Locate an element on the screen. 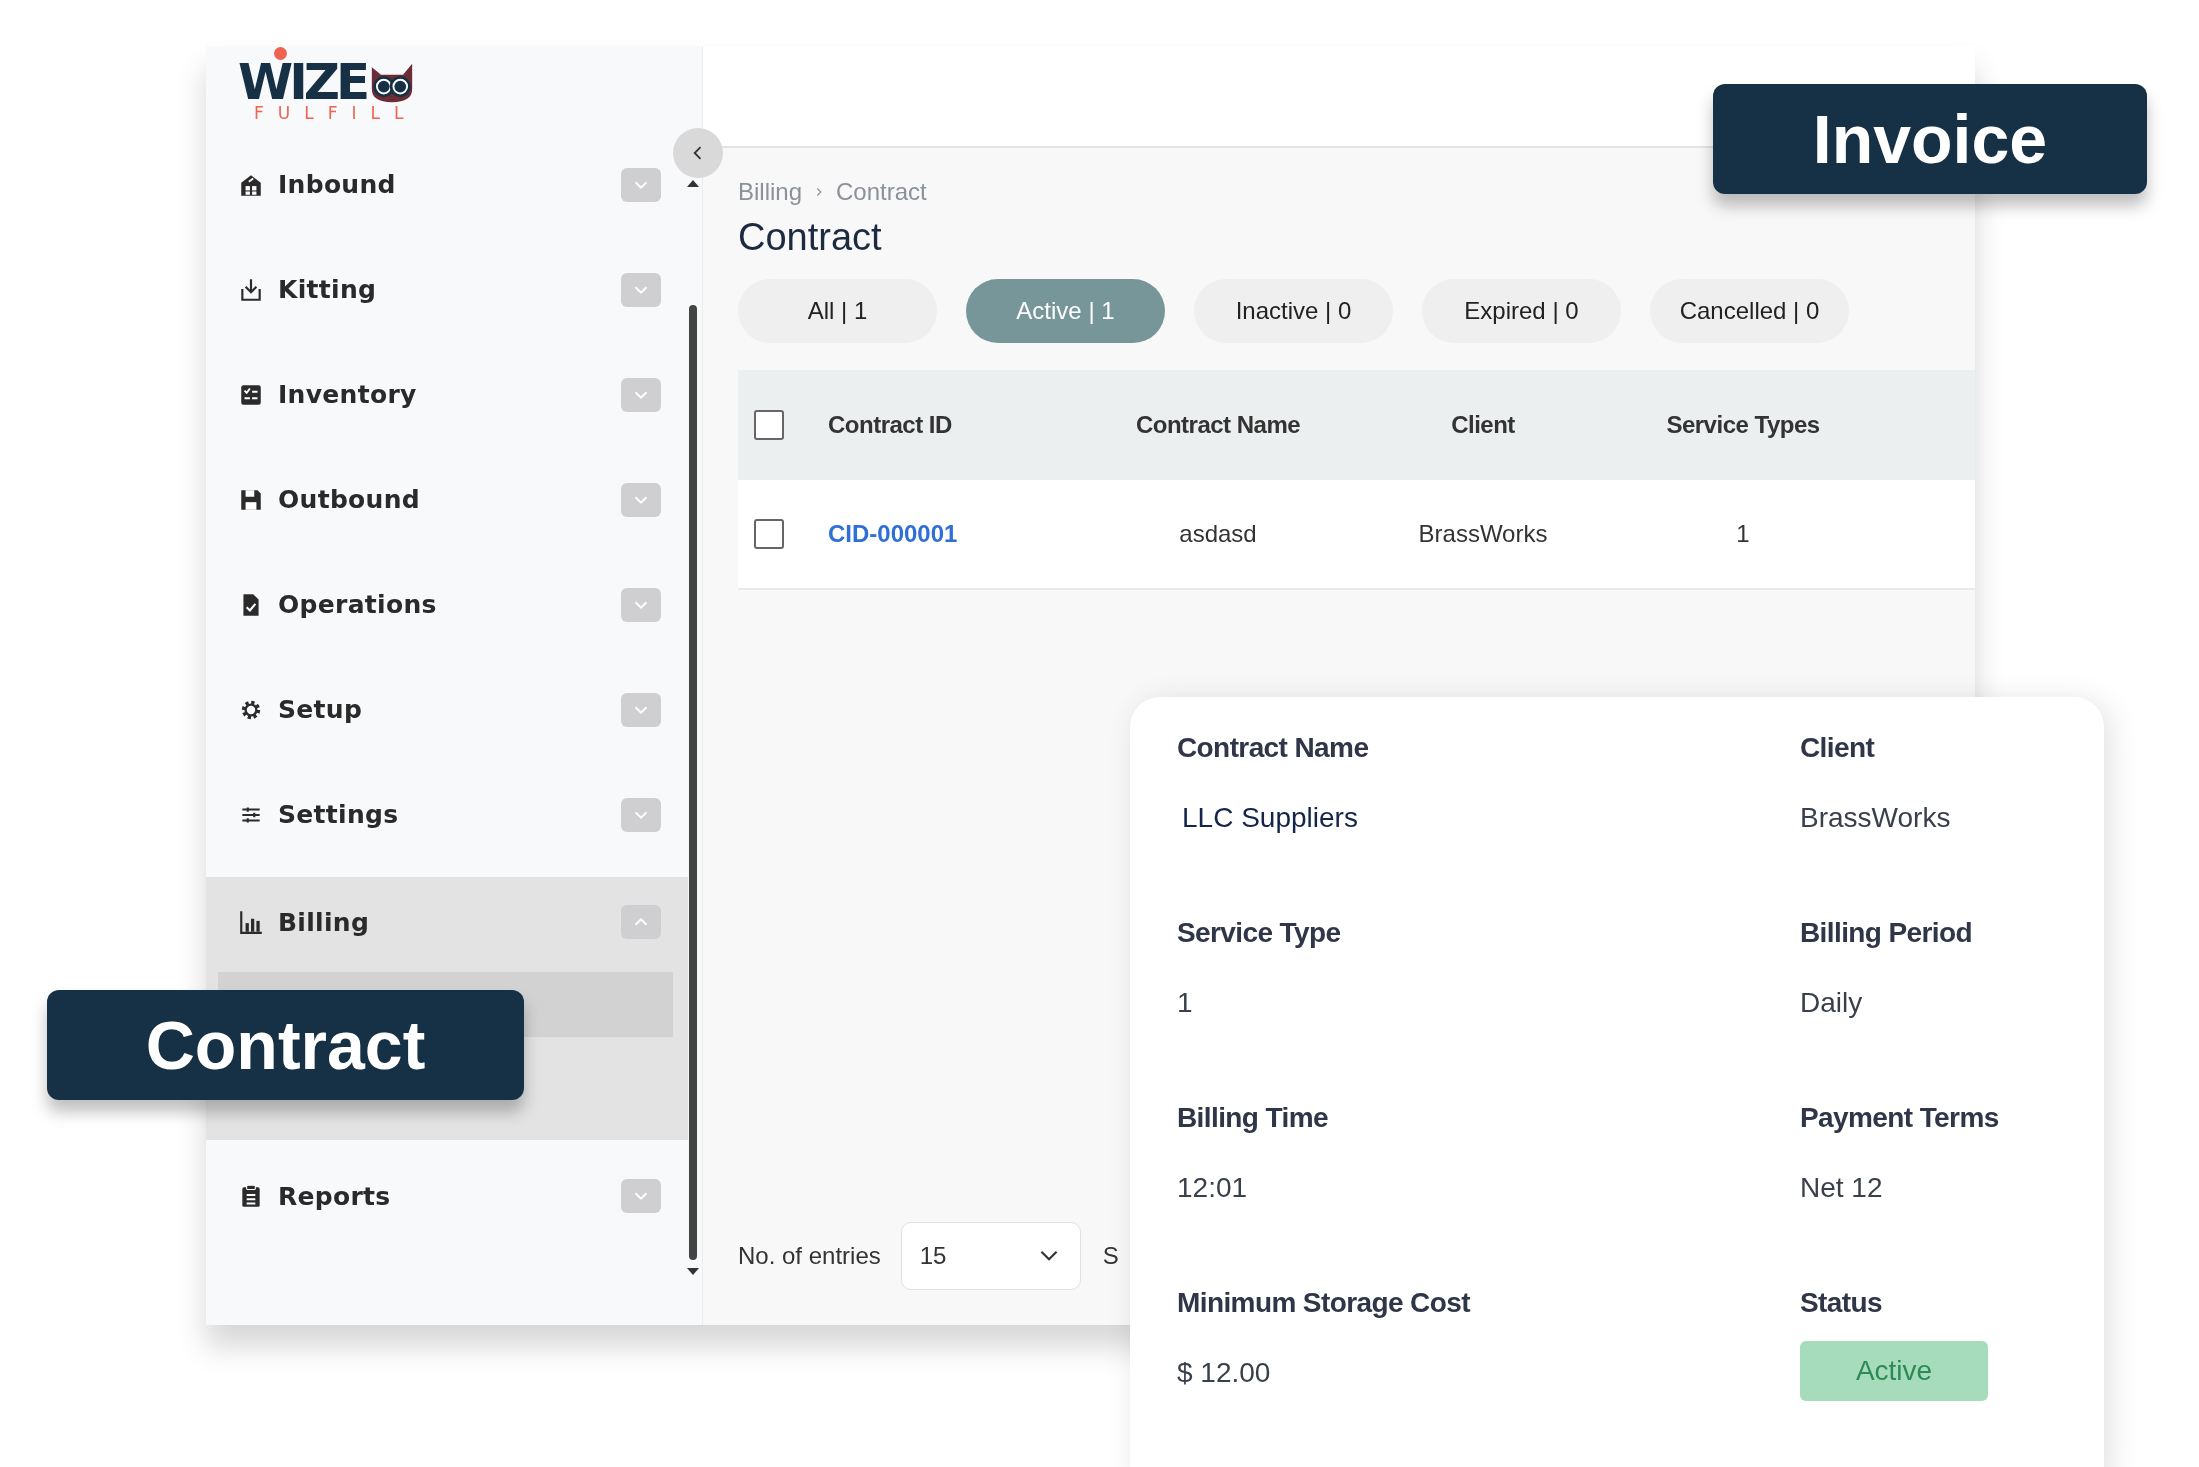 This screenshot has height=1467, width=2199. column-header: Contract Name is located at coordinates (1218, 425).